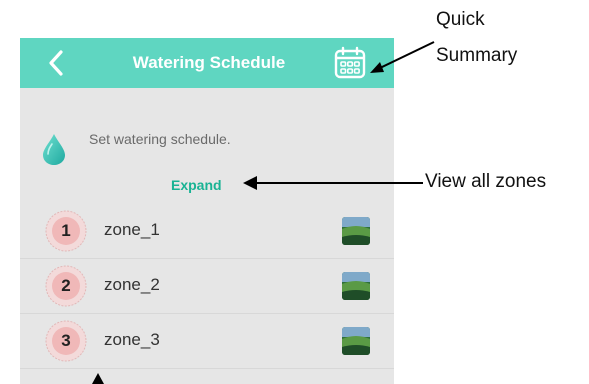 Image resolution: width=589 pixels, height=384 pixels. Describe the element at coordinates (98, 378) in the screenshot. I see `arrow-up-bottom` at that location.